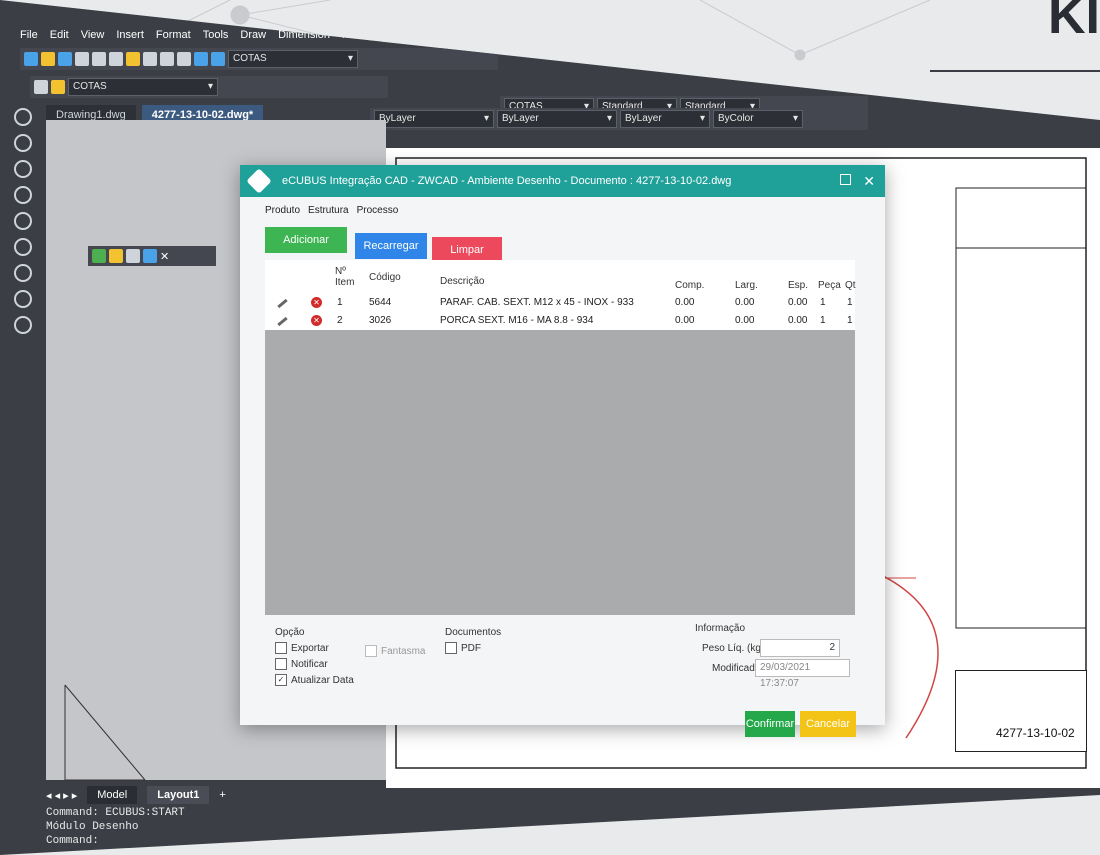 This screenshot has width=1100, height=855. I want to click on title-block-number: 4277-13-10-02, so click(1035, 733).